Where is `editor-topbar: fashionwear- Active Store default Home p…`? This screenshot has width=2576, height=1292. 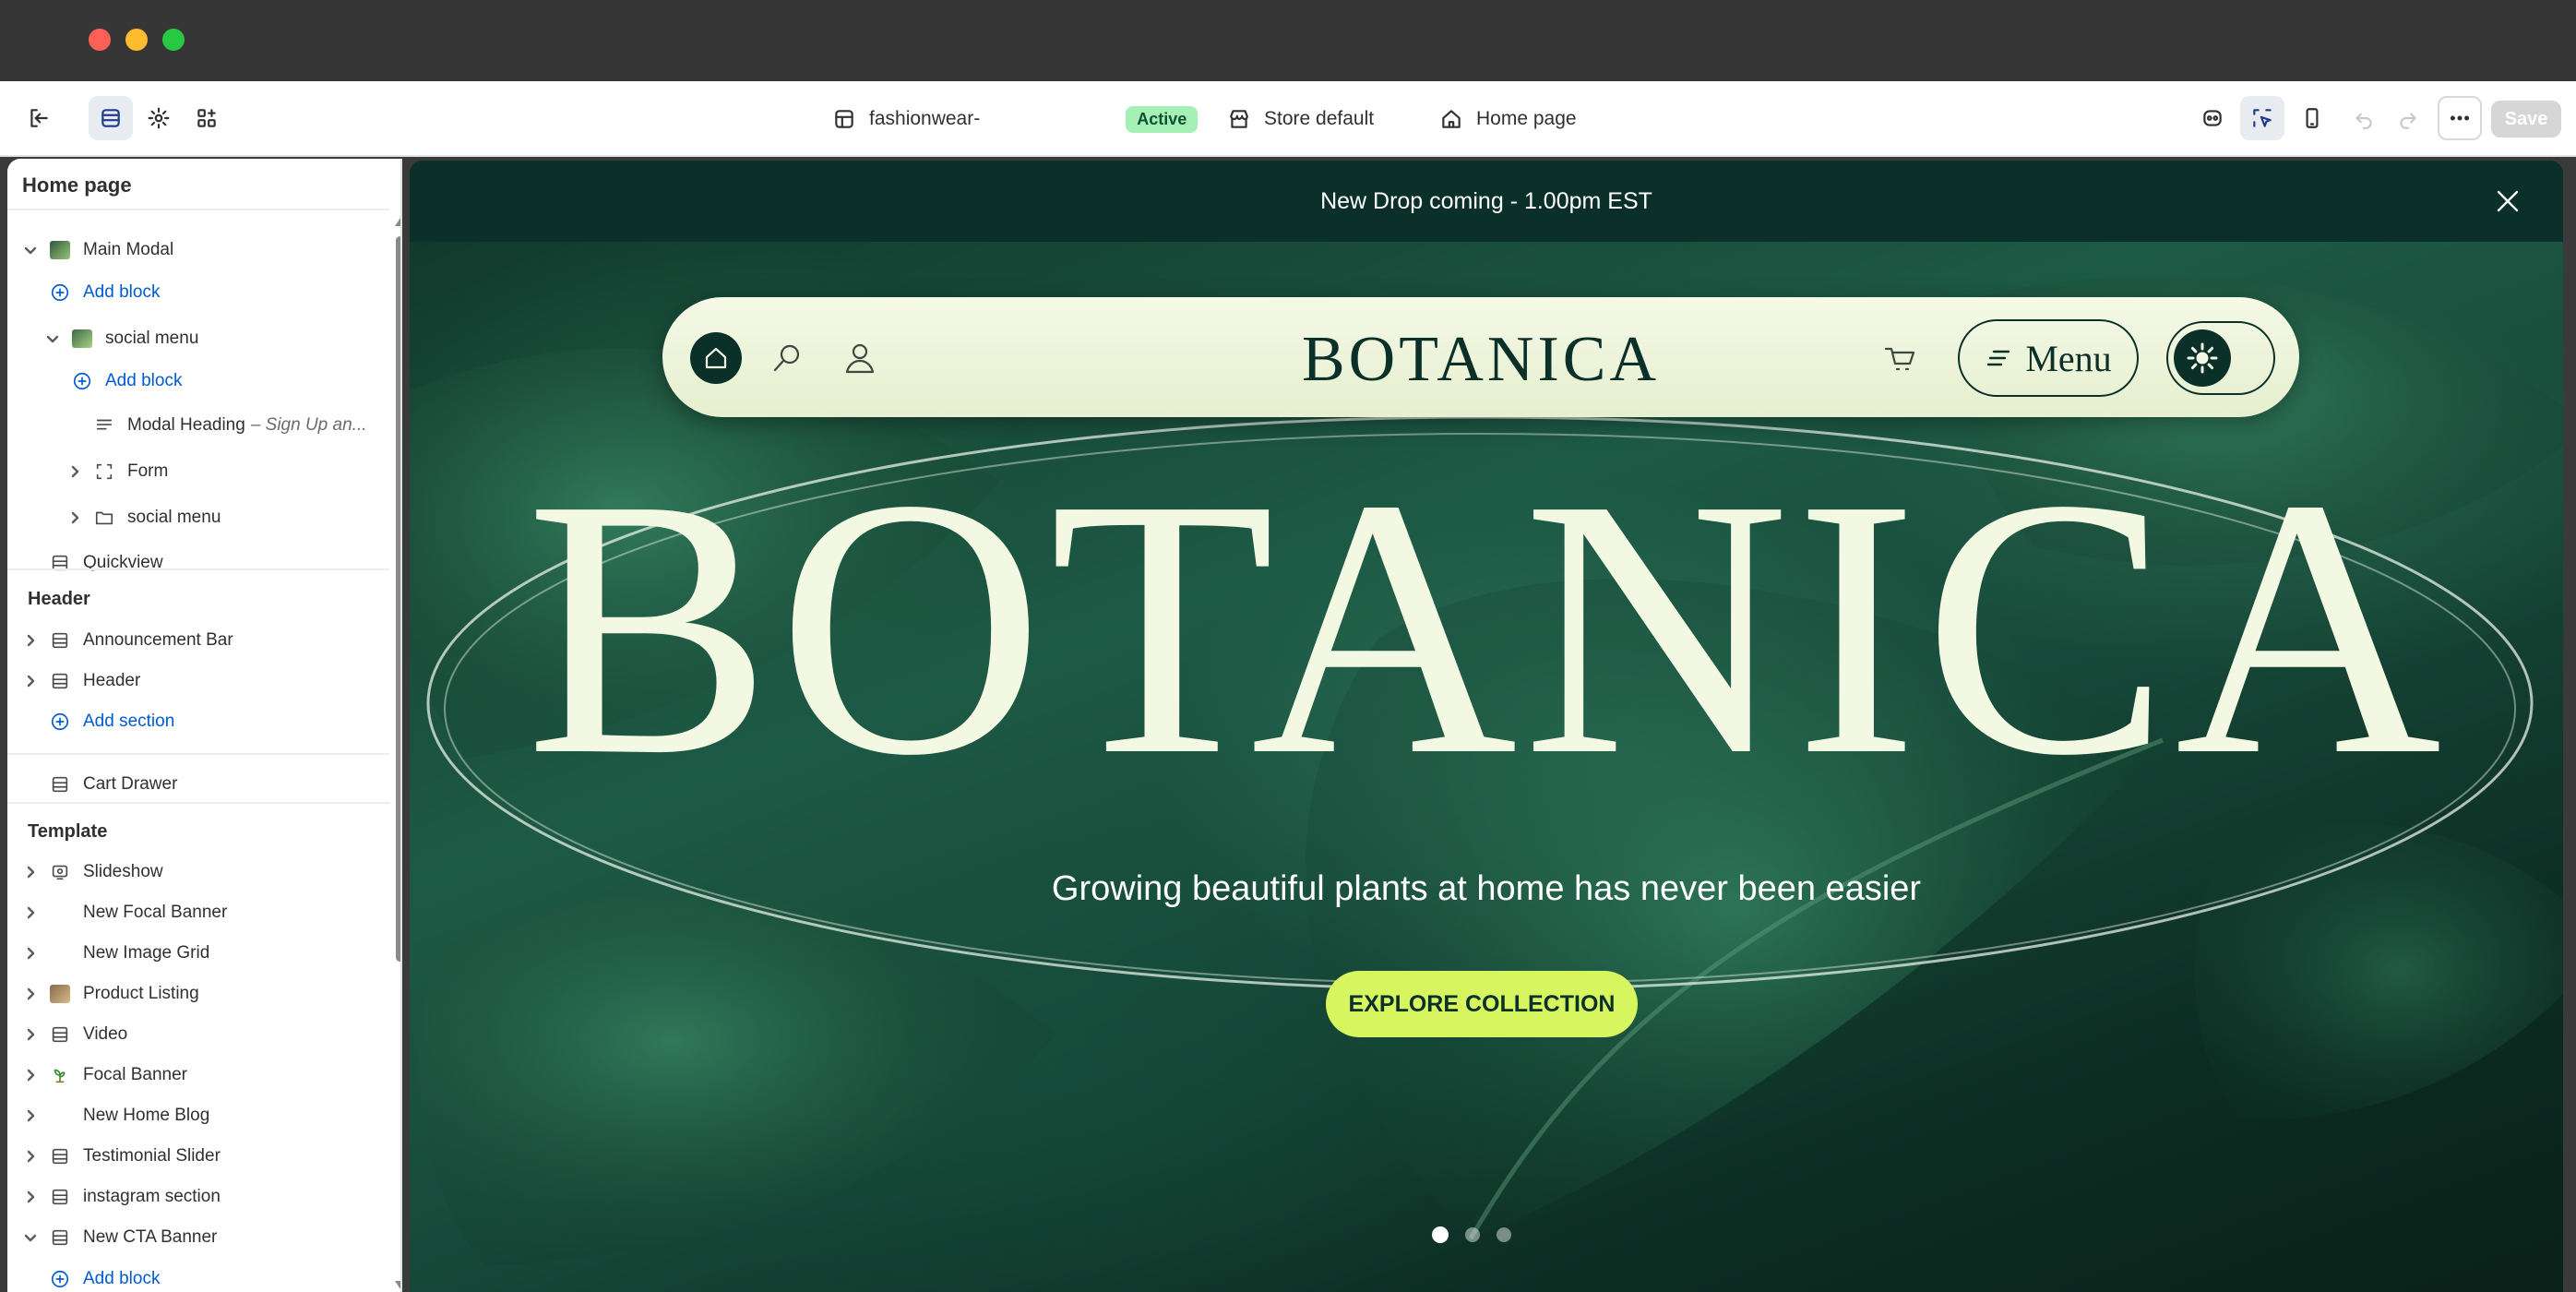
editor-topbar: fashionwear- Active Store default Home p… is located at coordinates (1288, 119).